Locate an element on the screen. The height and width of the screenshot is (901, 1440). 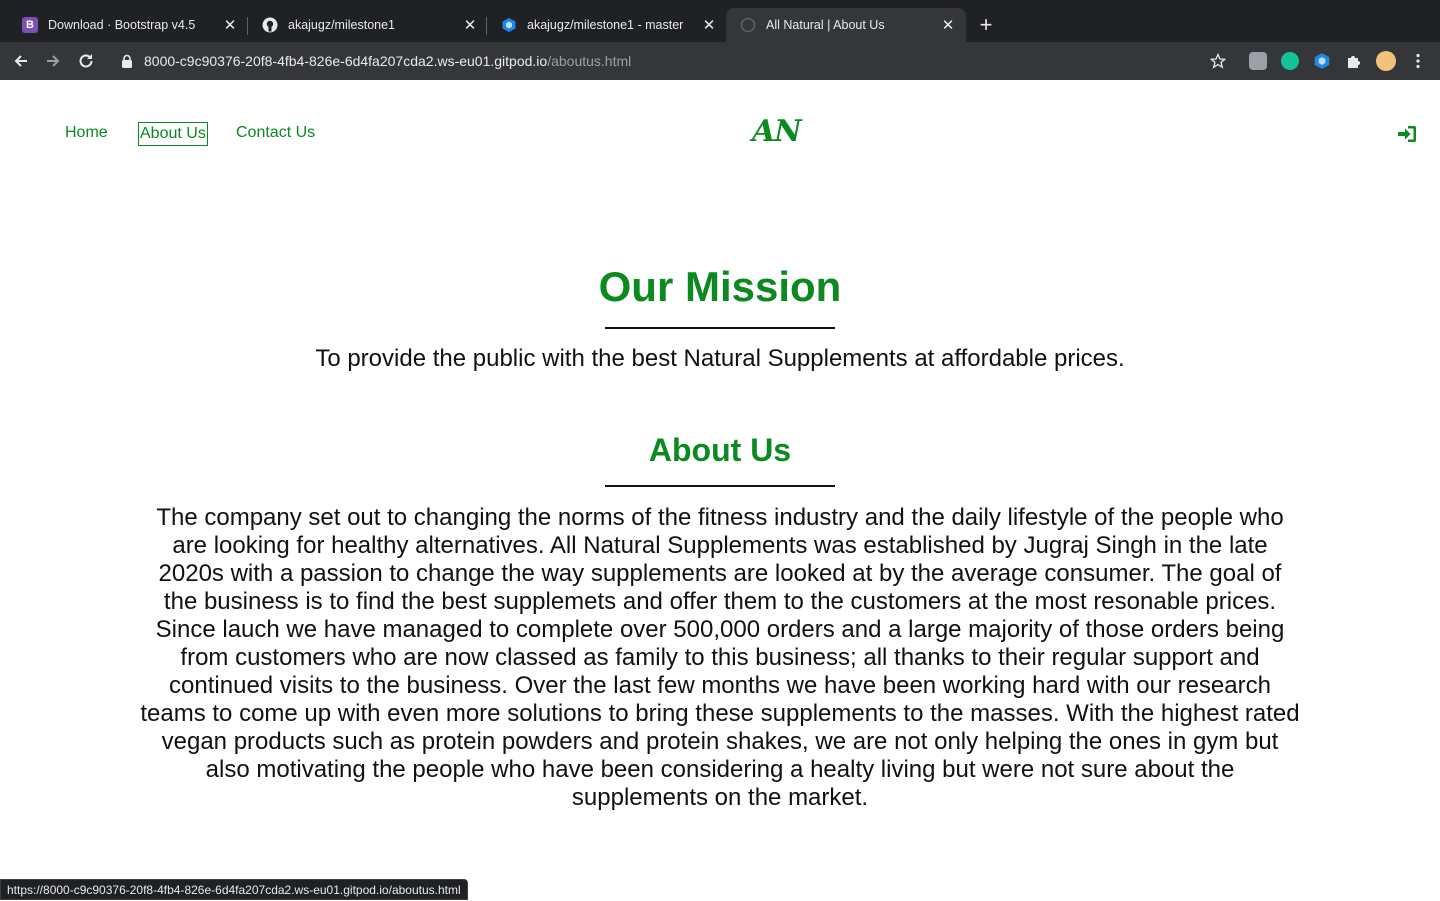
extension-icon is located at coordinates (1258, 61).